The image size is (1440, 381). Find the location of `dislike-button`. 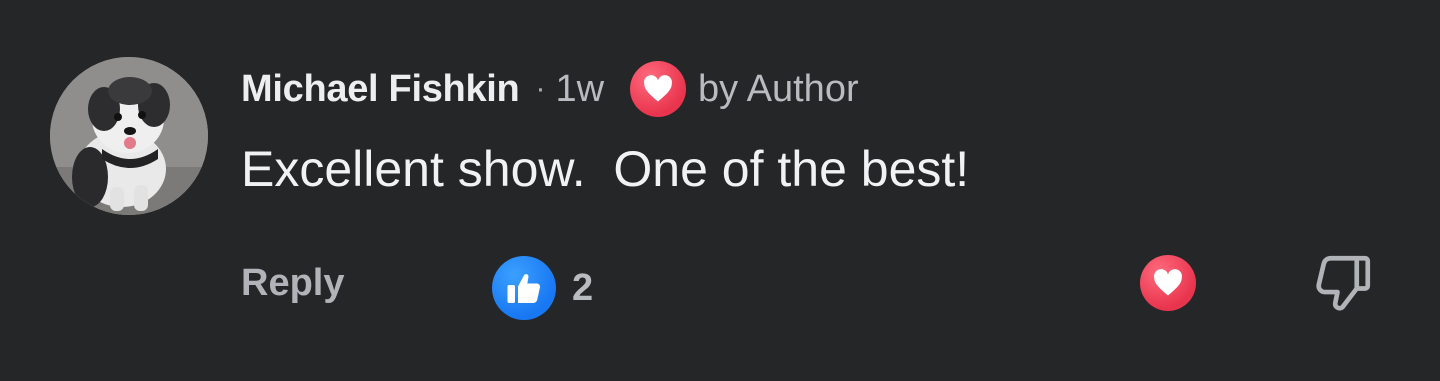

dislike-button is located at coordinates (1343, 283).